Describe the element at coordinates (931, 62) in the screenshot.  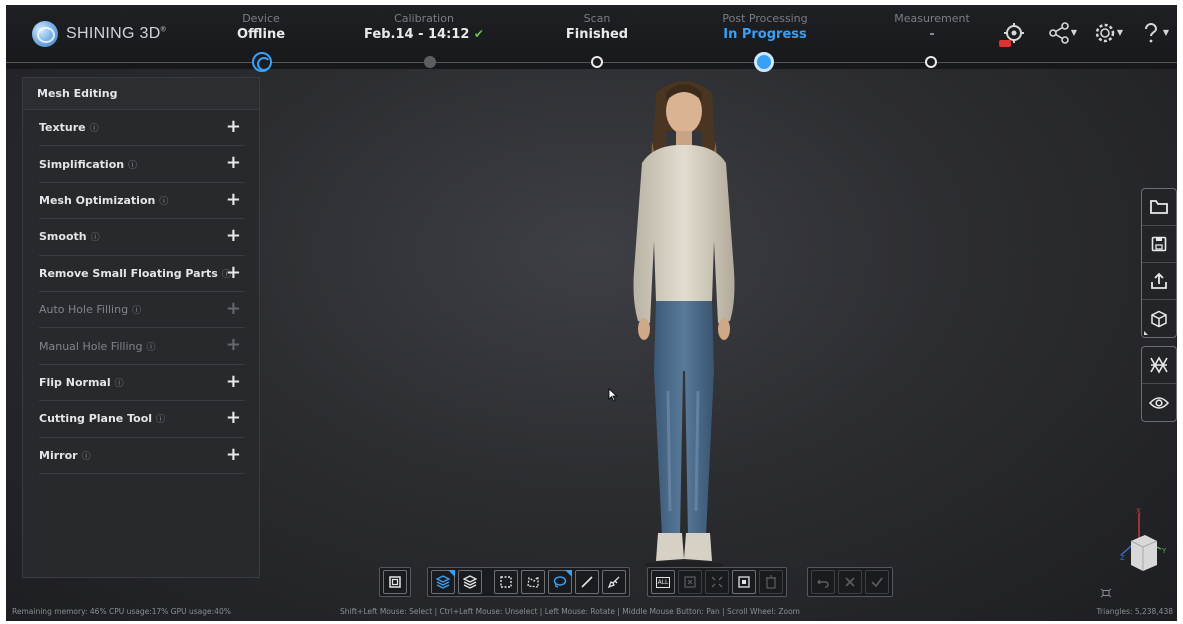
I see `stage-node-measurement` at that location.